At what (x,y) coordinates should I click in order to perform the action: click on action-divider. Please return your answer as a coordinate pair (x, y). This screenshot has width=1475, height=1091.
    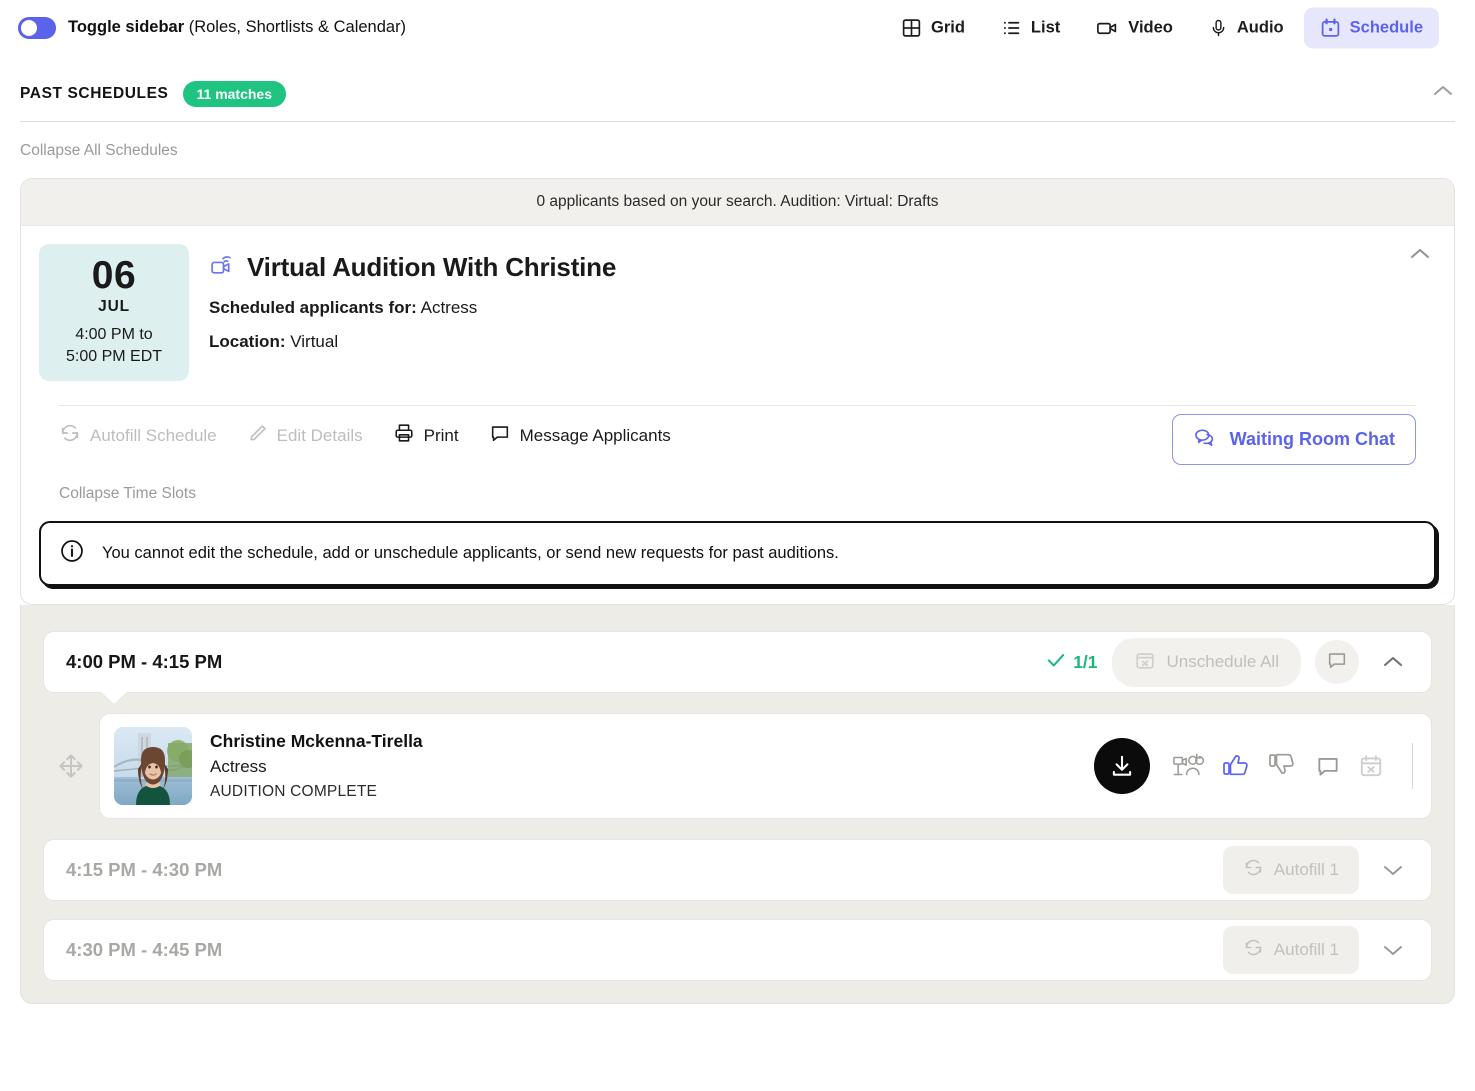
    Looking at the image, I should click on (1412, 766).